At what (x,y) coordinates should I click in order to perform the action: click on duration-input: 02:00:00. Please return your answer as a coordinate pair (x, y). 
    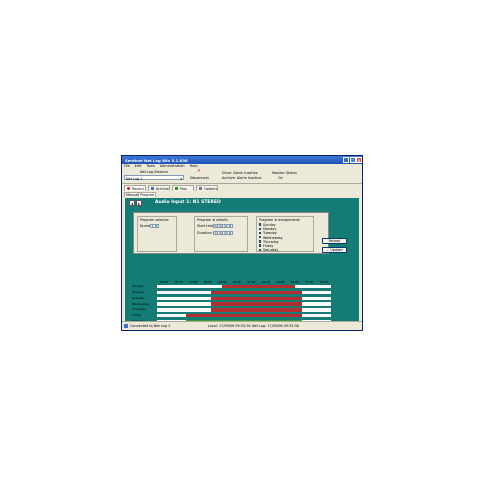
    Looking at the image, I should click on (221, 232).